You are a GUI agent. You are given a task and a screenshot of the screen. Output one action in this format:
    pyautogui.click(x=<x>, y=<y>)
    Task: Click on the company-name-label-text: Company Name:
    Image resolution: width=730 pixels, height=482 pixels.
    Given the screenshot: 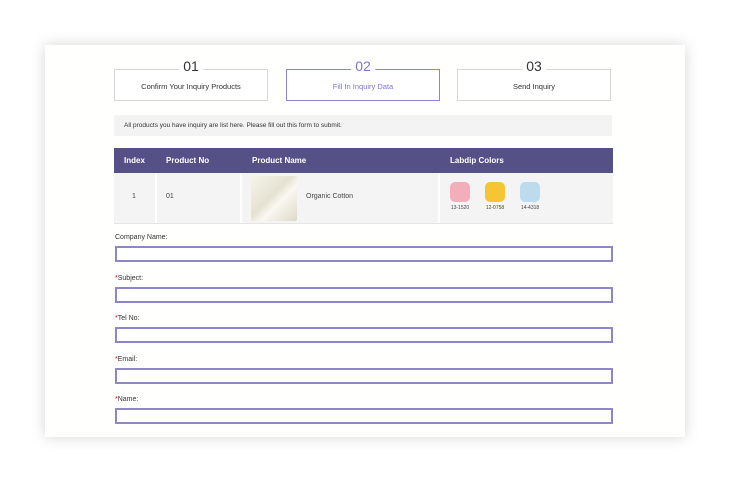 What is the action you would take?
    pyautogui.click(x=141, y=237)
    